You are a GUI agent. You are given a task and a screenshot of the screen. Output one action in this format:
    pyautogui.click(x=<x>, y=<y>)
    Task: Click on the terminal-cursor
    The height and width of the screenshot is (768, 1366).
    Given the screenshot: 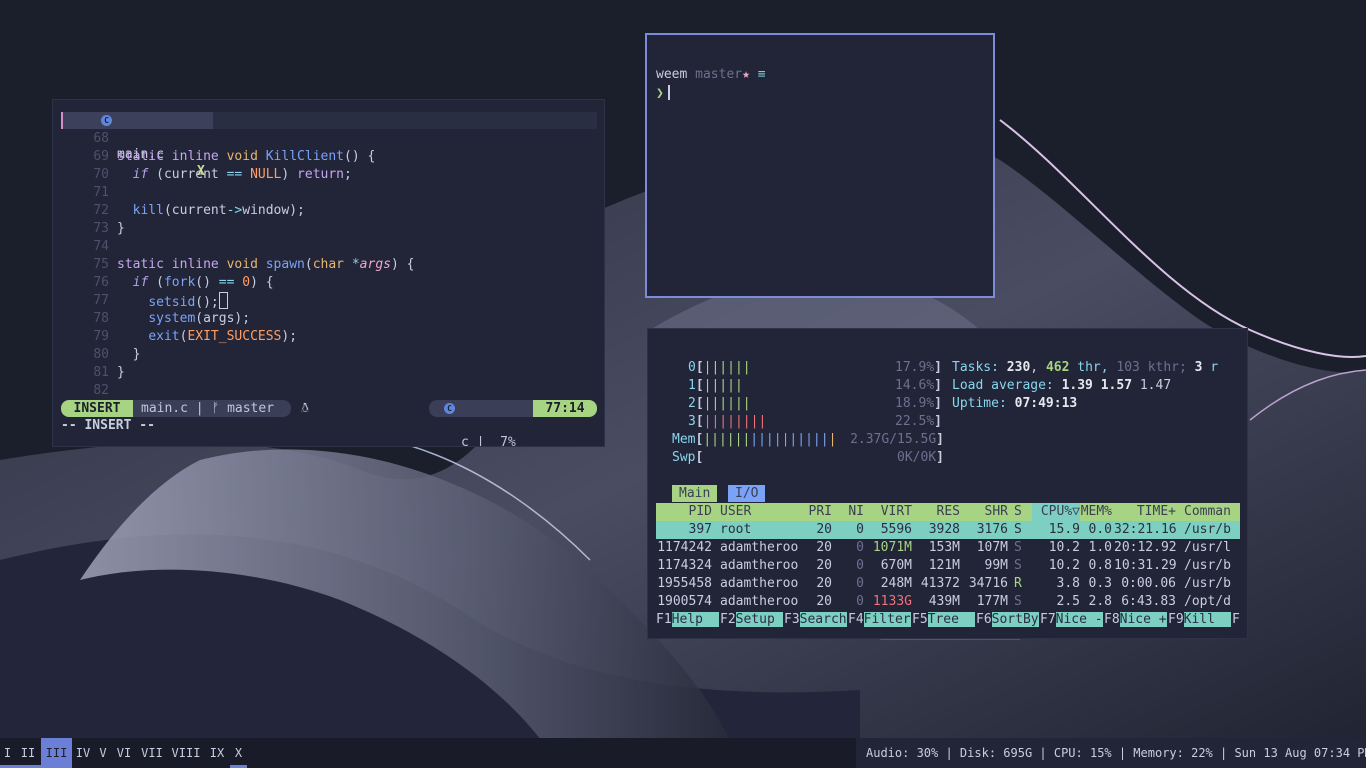 What is the action you would take?
    pyautogui.click(x=668, y=92)
    